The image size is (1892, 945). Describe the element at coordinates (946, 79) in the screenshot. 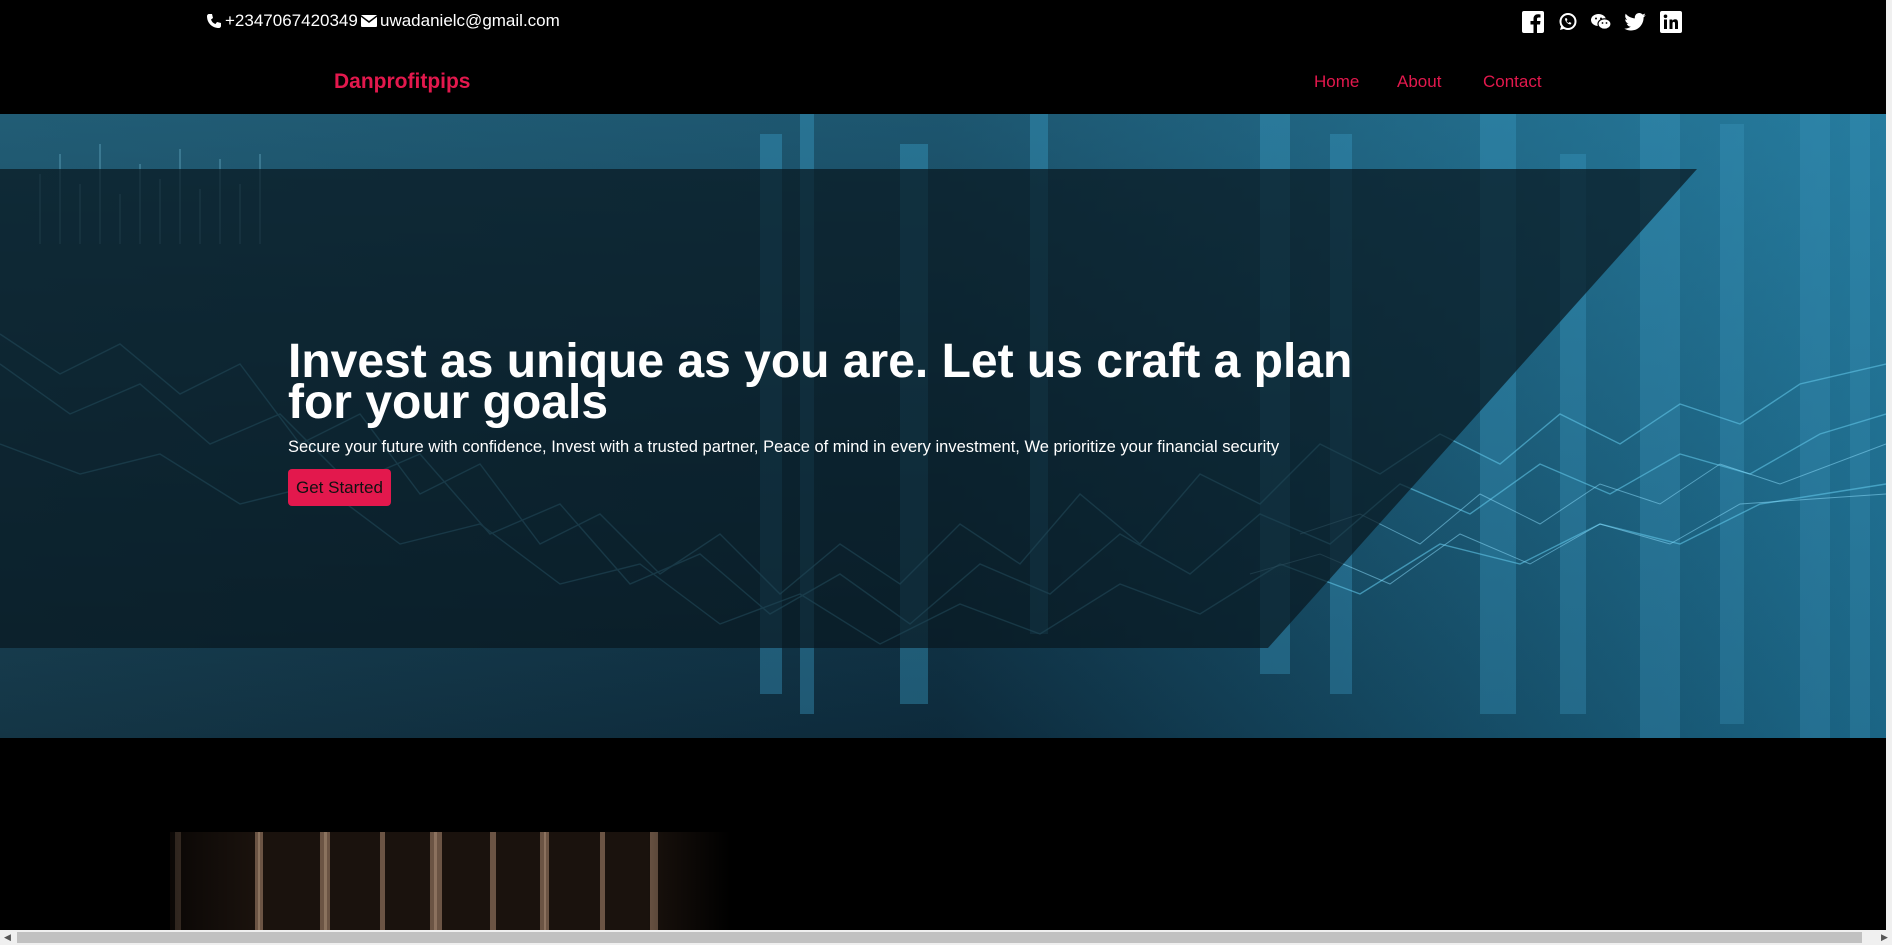

I see `navbar` at that location.